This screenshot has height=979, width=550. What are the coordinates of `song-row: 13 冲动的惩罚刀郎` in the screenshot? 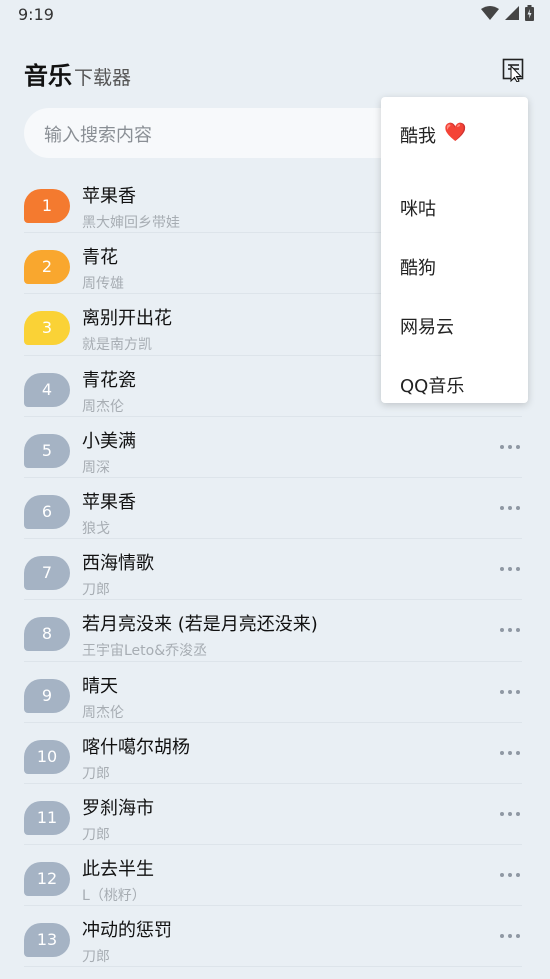 It's located at (275, 937).